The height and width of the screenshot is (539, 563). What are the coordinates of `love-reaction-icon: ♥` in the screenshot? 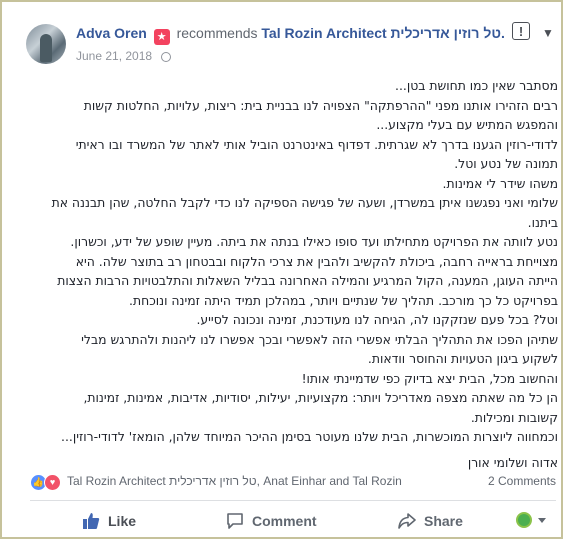 It's located at (52, 482).